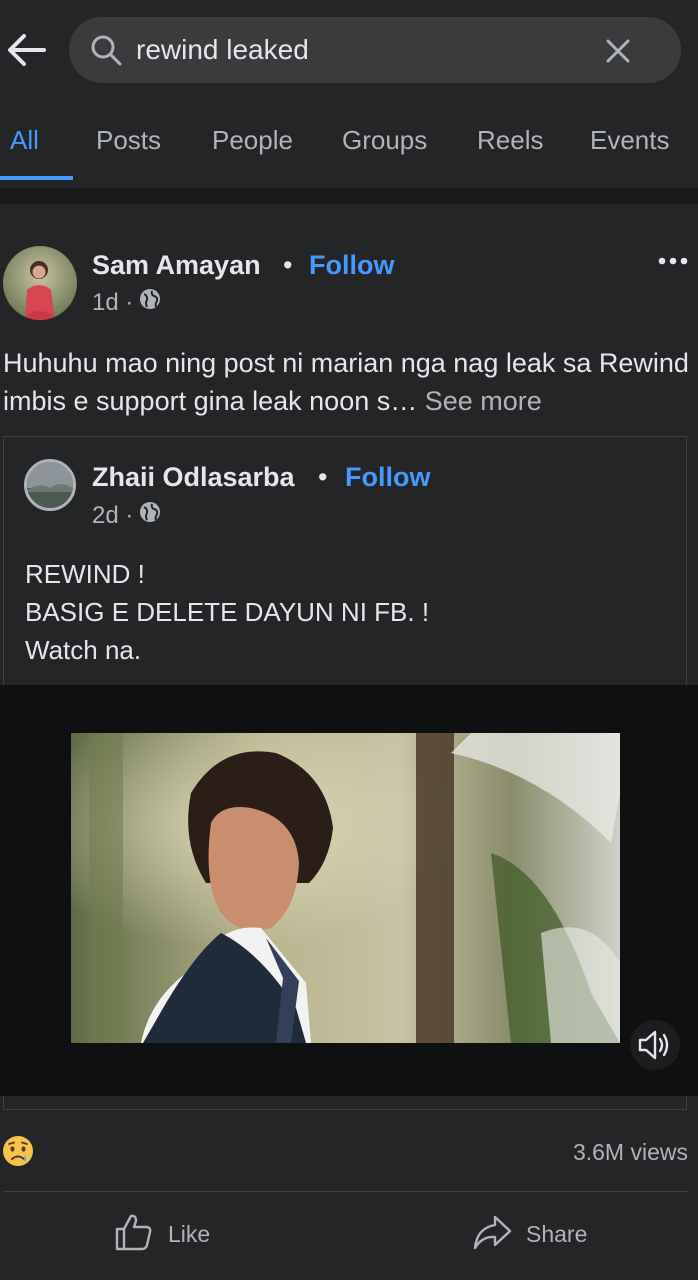 Image resolution: width=698 pixels, height=1280 pixels. What do you see at coordinates (252, 140) in the screenshot?
I see `tab-people: People` at bounding box center [252, 140].